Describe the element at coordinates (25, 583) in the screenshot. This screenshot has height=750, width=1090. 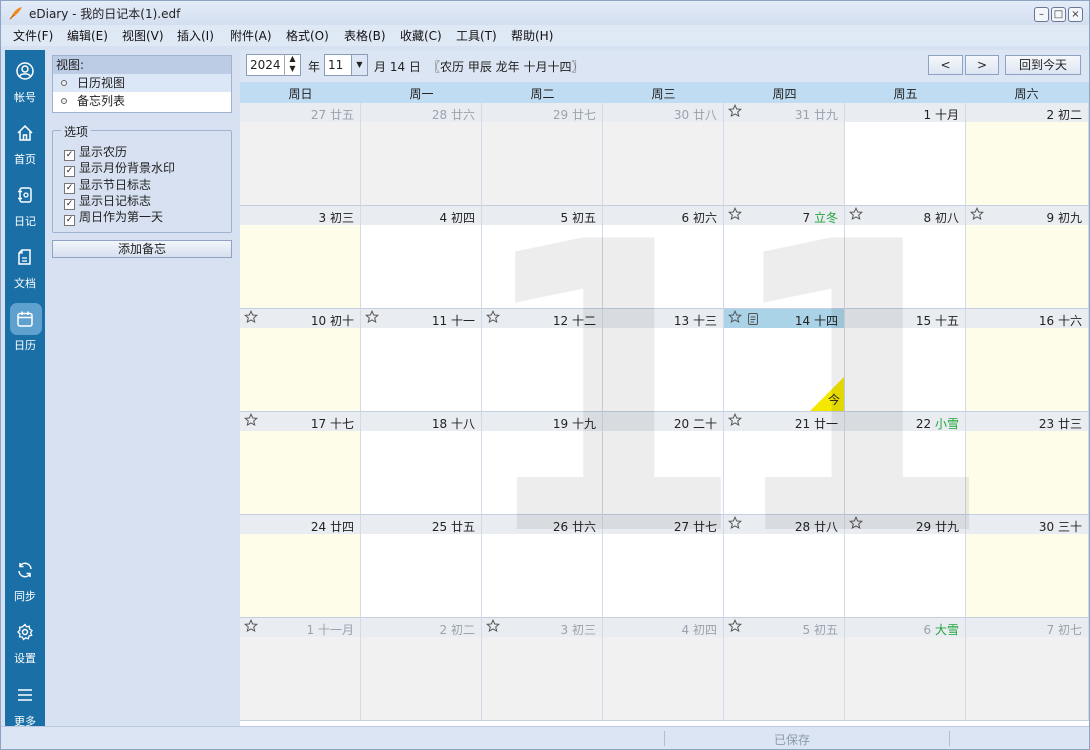
I see `sidebar-item-sync: 同步` at that location.